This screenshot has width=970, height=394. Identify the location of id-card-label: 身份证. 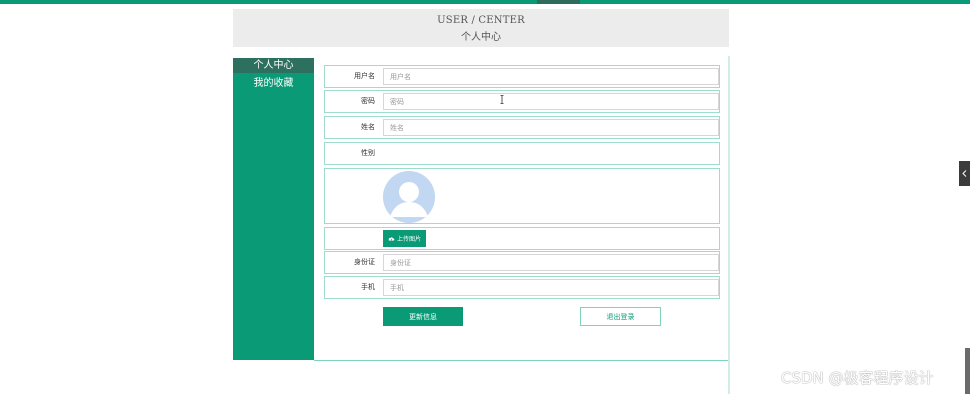
(364, 262).